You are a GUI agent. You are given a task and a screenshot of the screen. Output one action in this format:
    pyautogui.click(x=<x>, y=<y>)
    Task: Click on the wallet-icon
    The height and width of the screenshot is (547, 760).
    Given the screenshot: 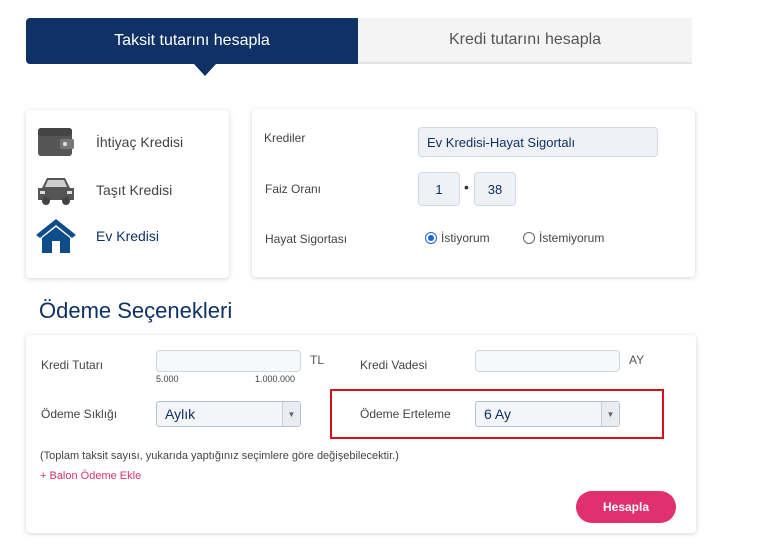 What is the action you would take?
    pyautogui.click(x=56, y=142)
    